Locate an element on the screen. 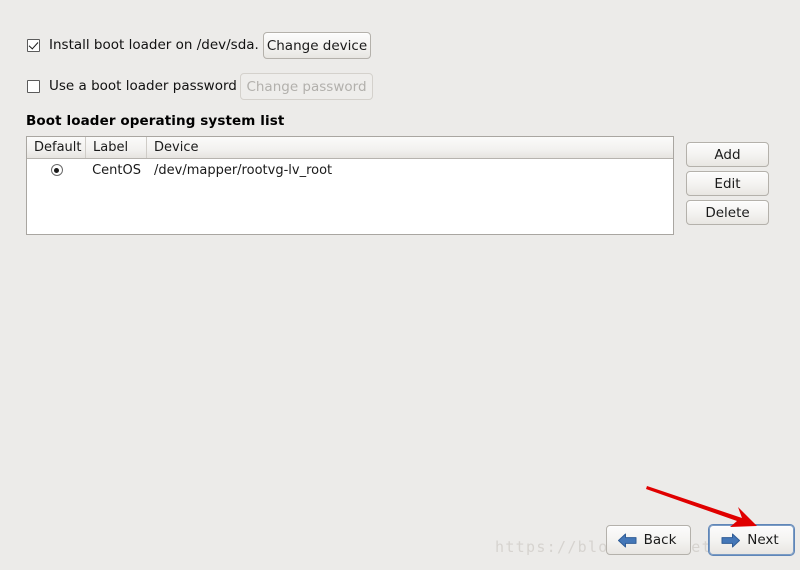 The image size is (800, 570). edit-button-label: Edit is located at coordinates (727, 183).